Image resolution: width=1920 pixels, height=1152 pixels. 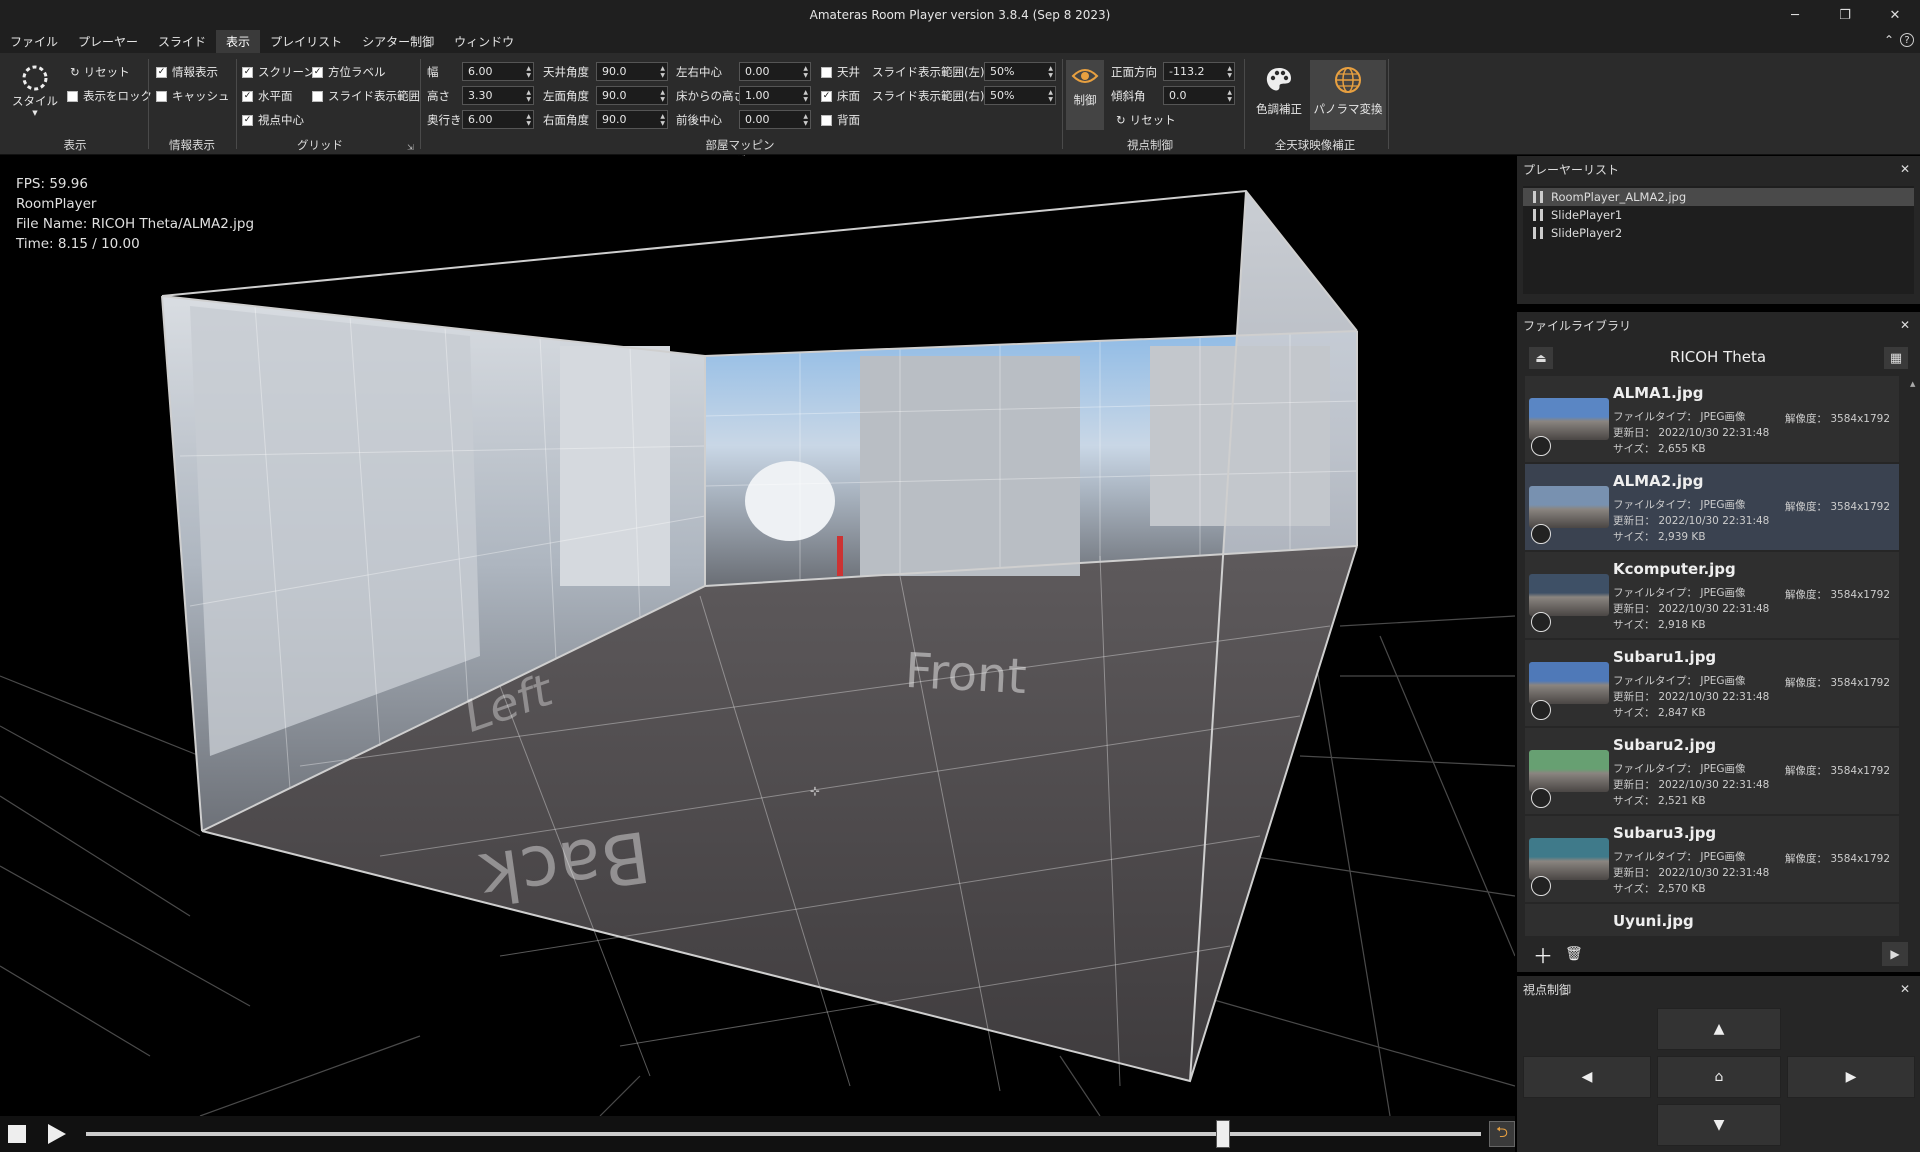 I want to click on close-library-icon: ✕, so click(x=1905, y=325).